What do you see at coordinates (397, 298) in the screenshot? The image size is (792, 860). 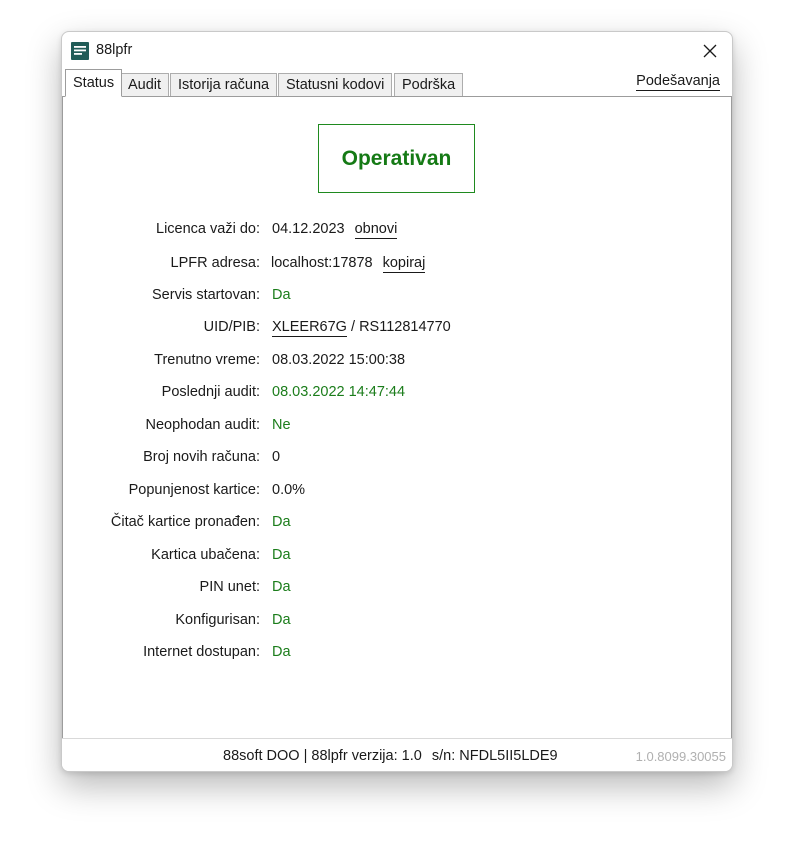 I see `row-servis-startovan: Servis startovan: Da` at bounding box center [397, 298].